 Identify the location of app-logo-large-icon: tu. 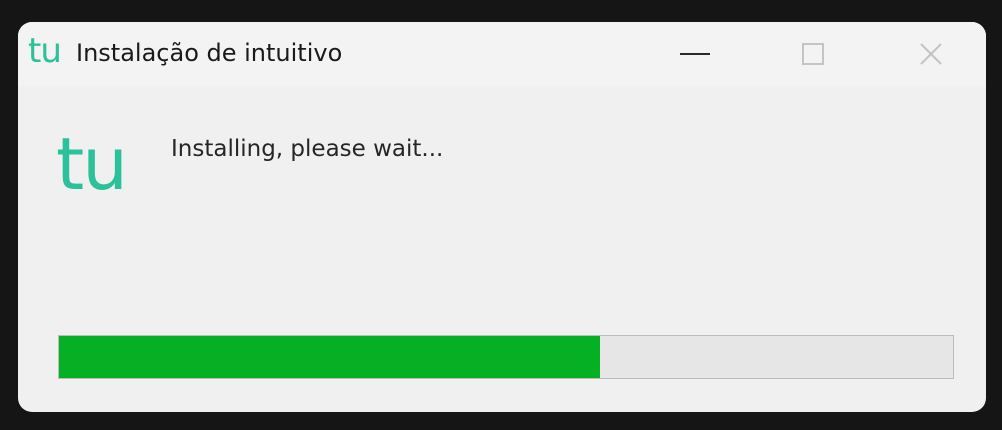
(92, 164).